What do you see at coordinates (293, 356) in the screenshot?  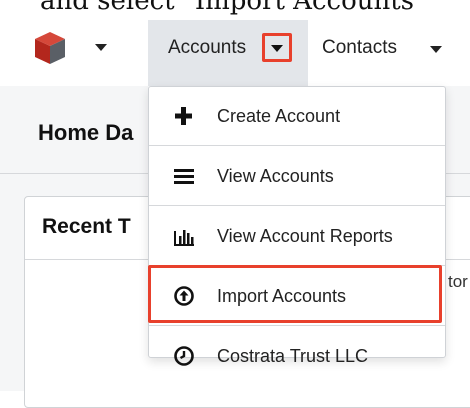 I see `menu-item-label: Costrata Trust LLC` at bounding box center [293, 356].